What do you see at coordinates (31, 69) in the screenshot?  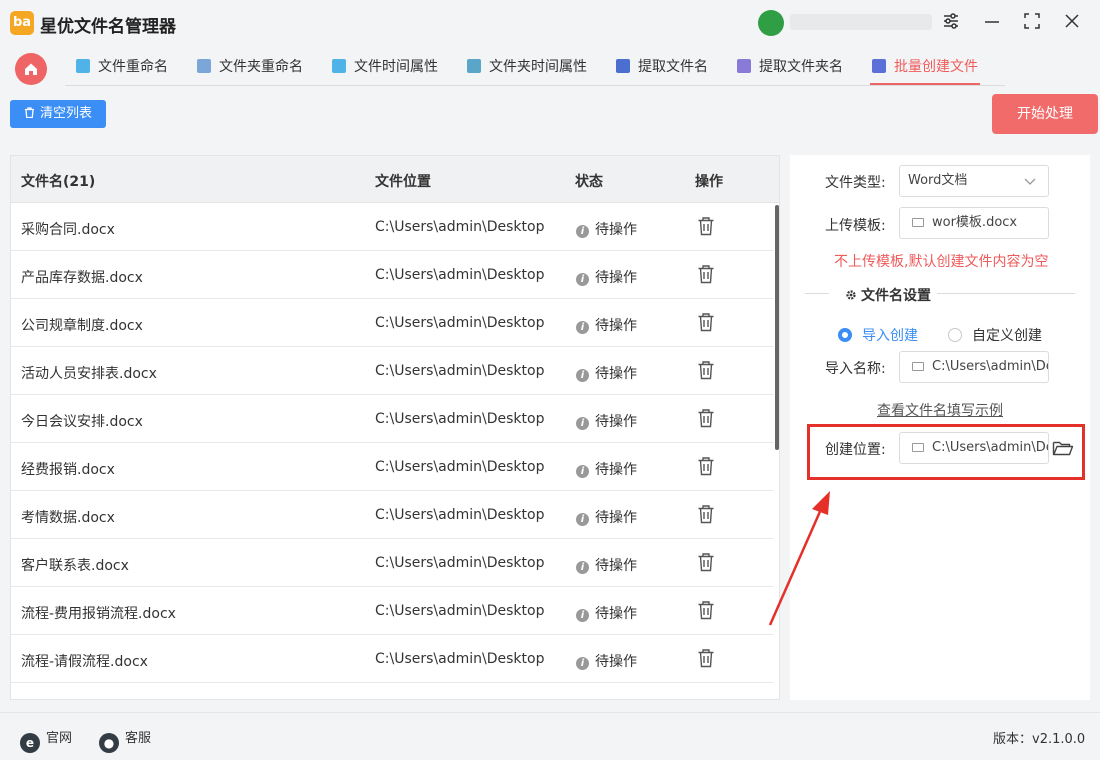 I see `home-button` at bounding box center [31, 69].